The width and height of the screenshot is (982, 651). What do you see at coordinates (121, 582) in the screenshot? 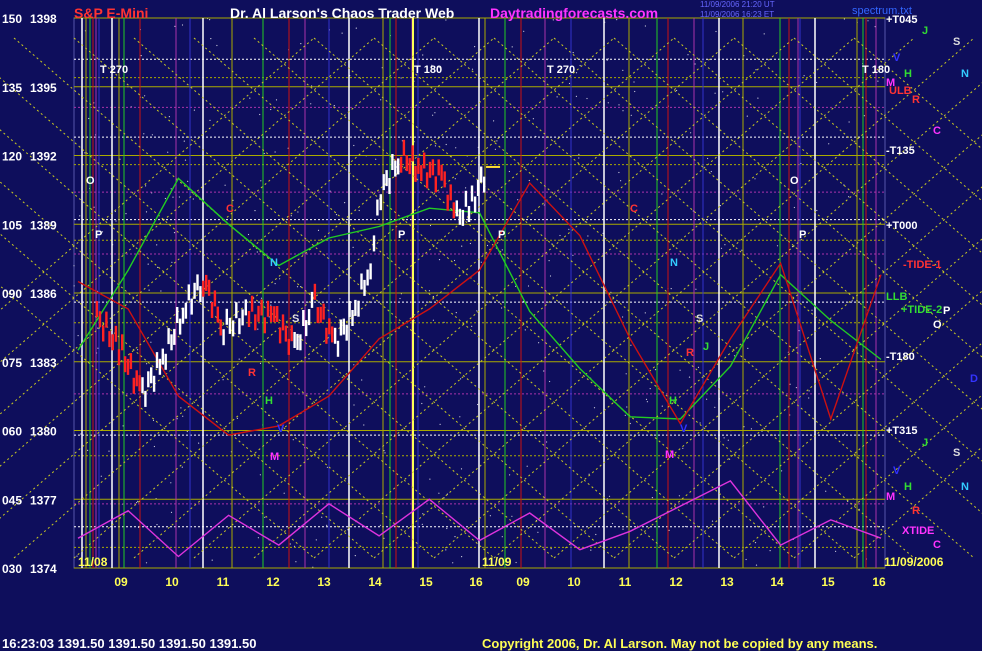
I see `x-tick-label: 09` at bounding box center [121, 582].